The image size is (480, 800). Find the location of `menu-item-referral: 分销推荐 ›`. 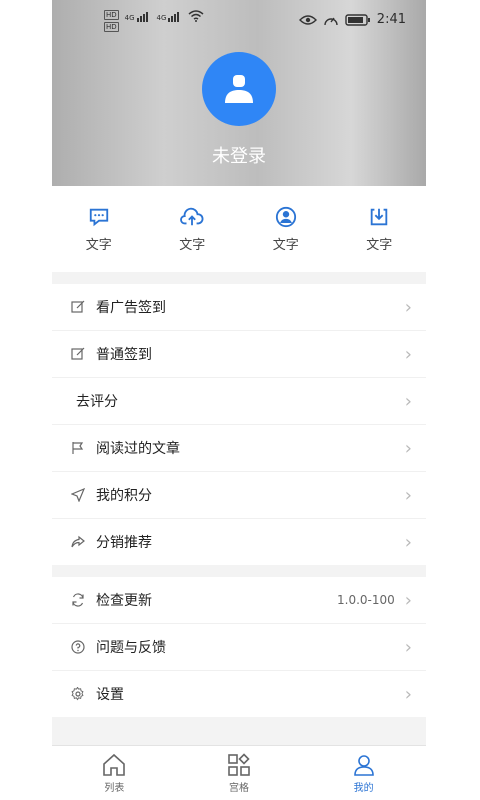

menu-item-referral: 分销推荐 › is located at coordinates (239, 542).